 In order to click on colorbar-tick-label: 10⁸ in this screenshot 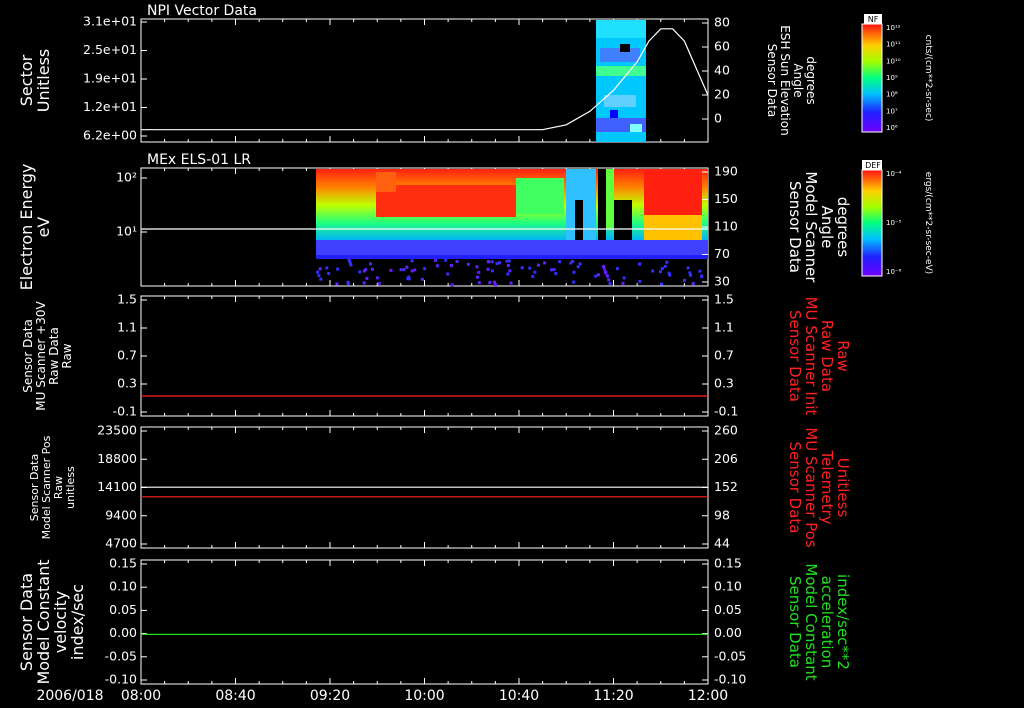, I will do `click(892, 95)`.